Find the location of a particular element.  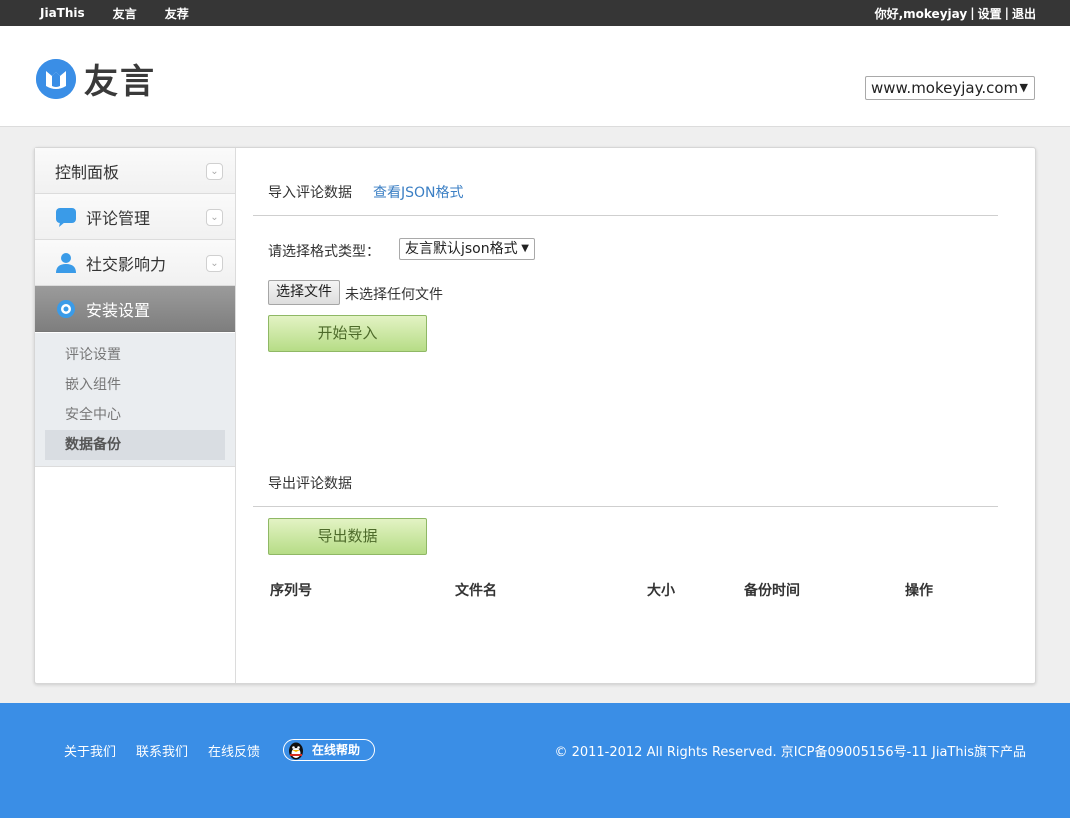

sidebar-item-social: 社交影响力 ⌄ is located at coordinates (135, 263).